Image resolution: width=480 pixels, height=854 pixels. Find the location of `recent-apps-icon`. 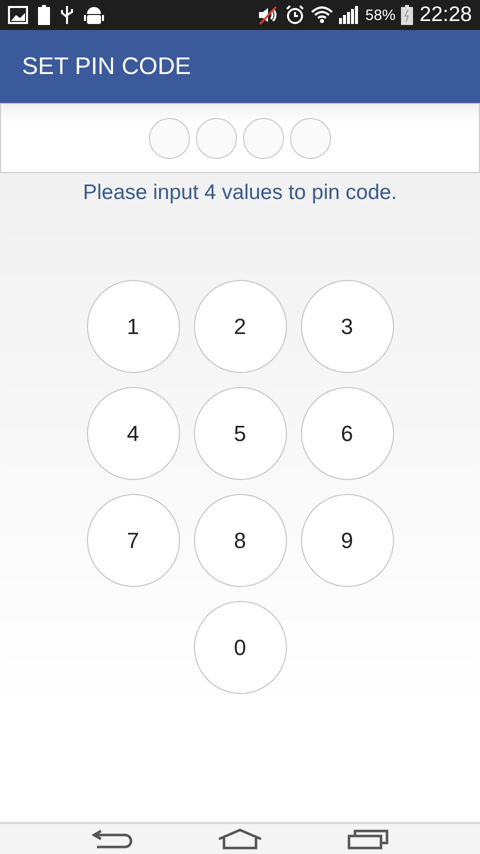

recent-apps-icon is located at coordinates (368, 839).